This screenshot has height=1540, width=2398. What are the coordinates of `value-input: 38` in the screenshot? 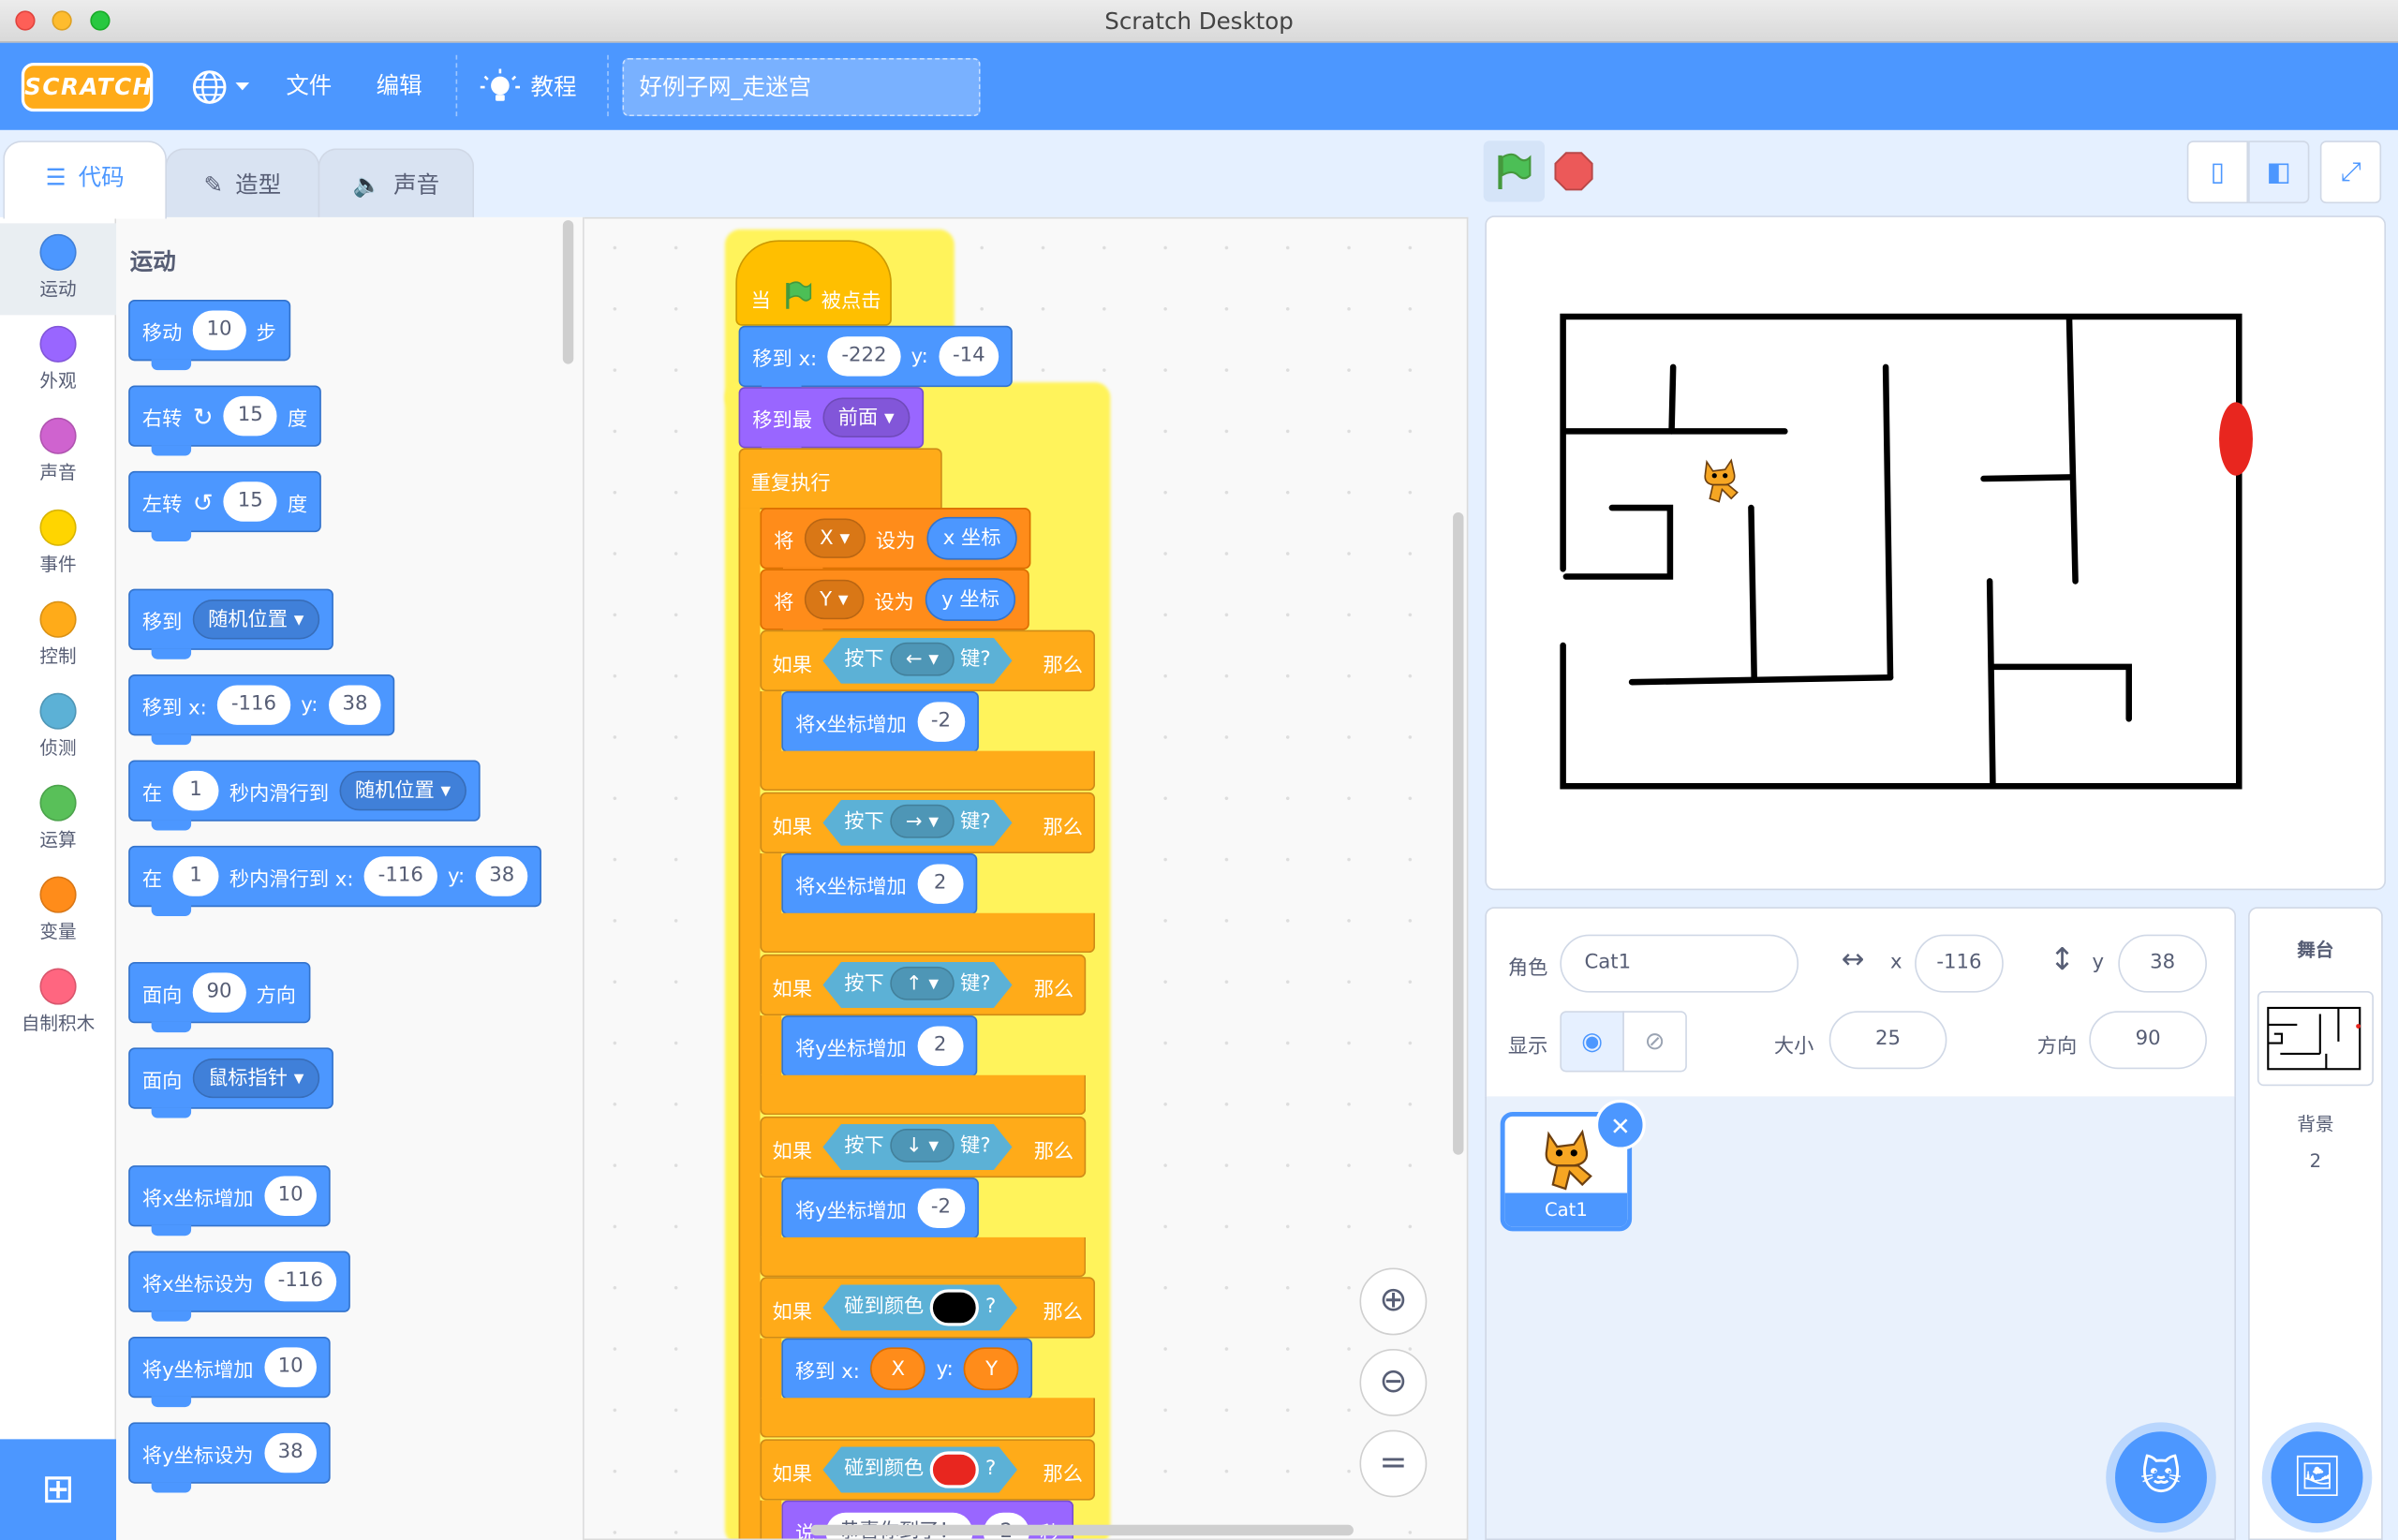 It's located at (290, 1452).